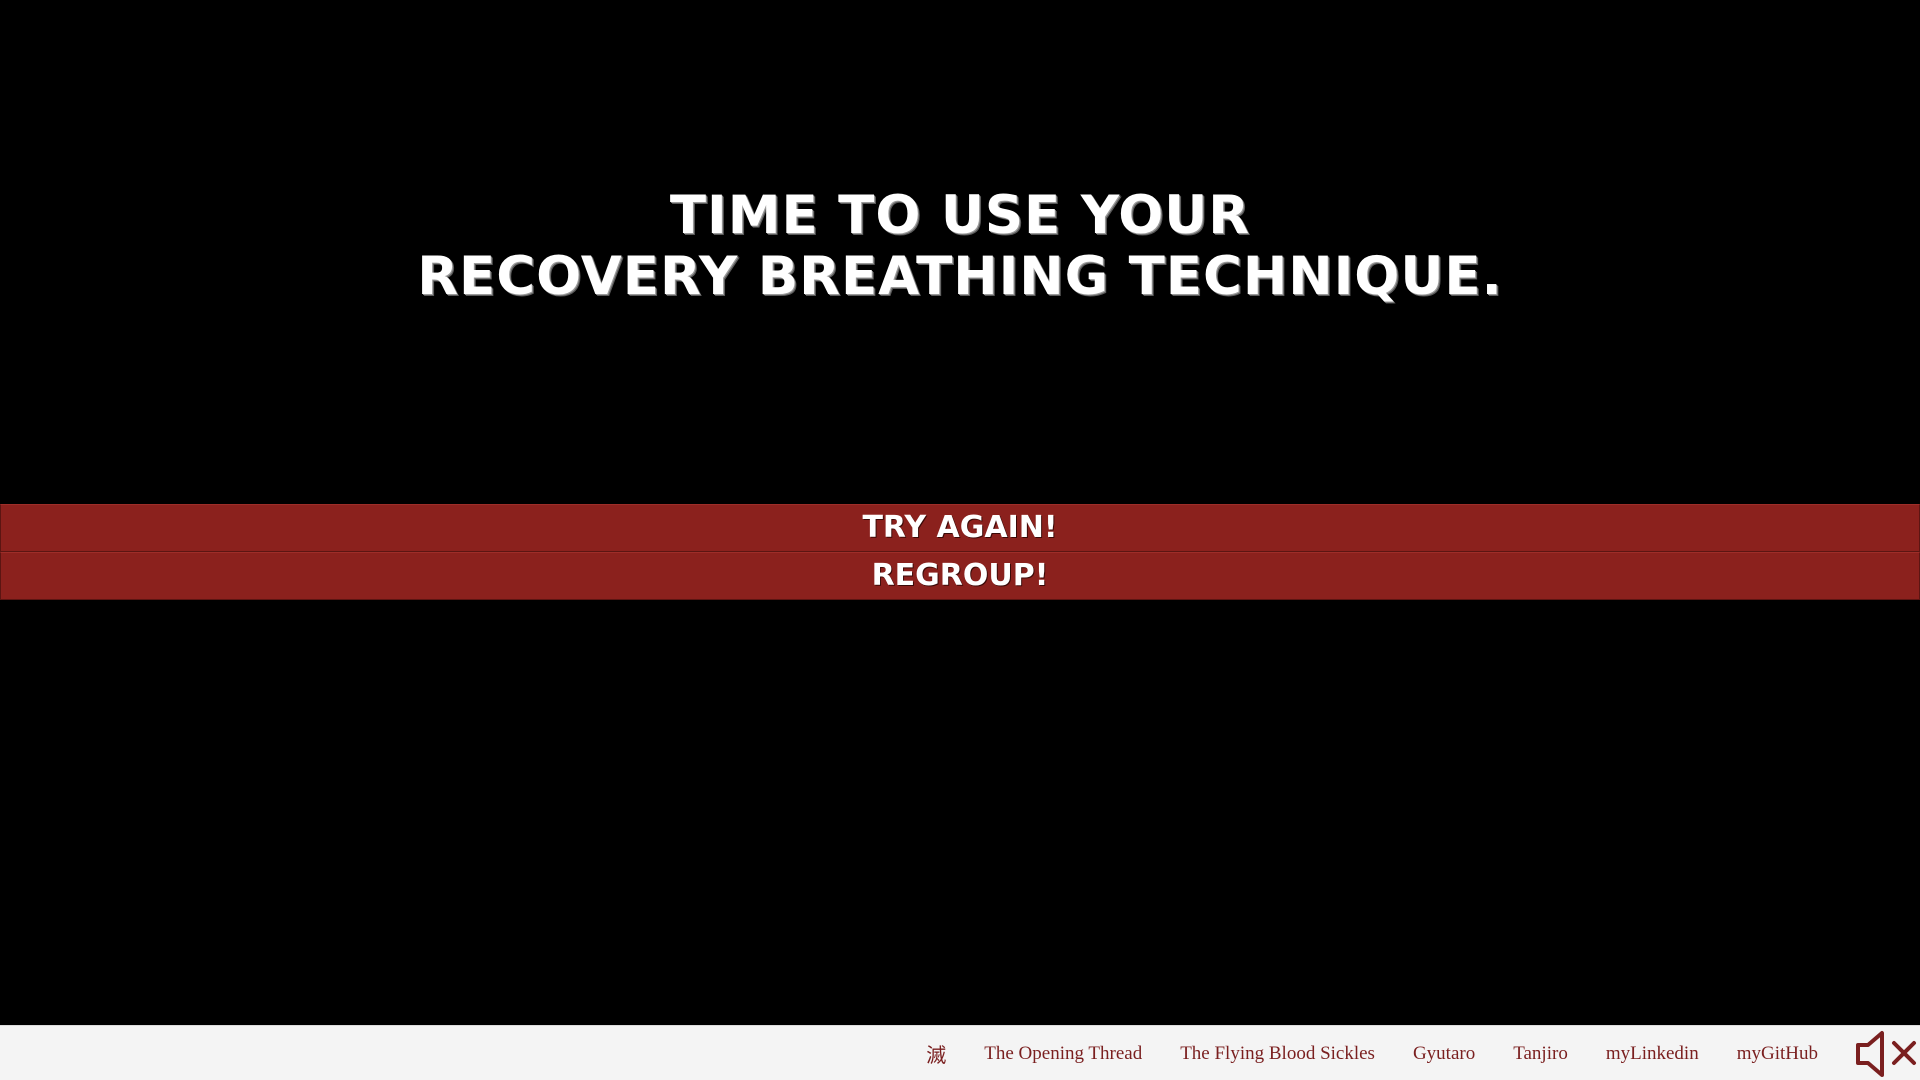 The image size is (1920, 1080). I want to click on game-message-line-1: TIME TO USE YOUR, so click(960, 215).